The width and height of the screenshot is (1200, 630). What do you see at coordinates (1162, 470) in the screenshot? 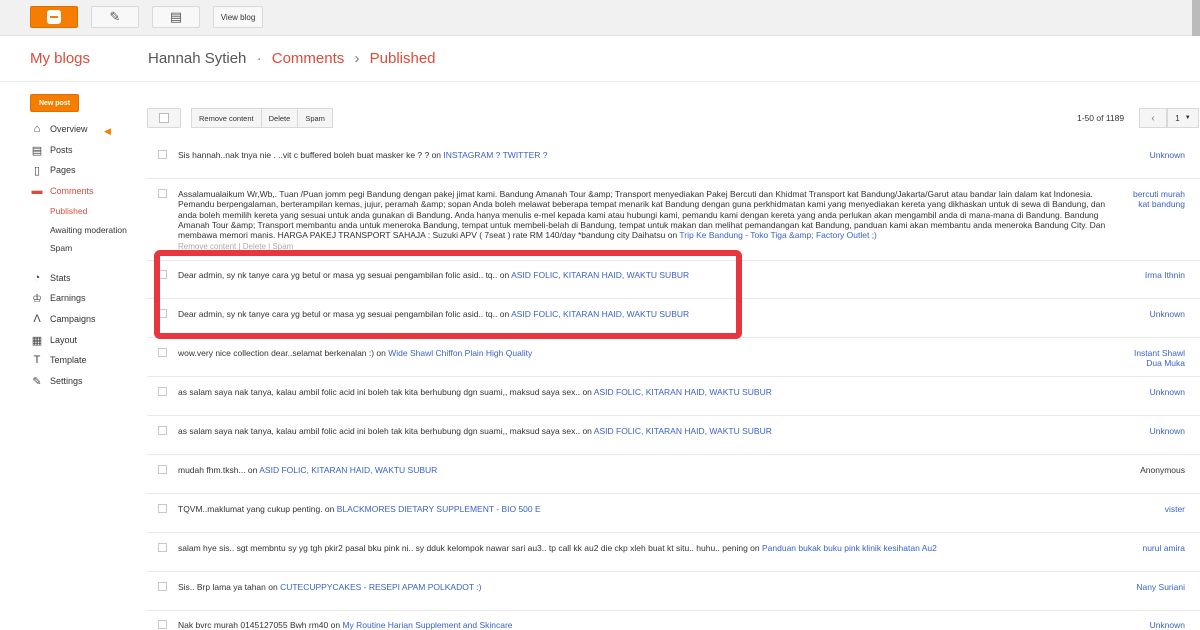
I see `comment-author: Anonymous` at bounding box center [1162, 470].